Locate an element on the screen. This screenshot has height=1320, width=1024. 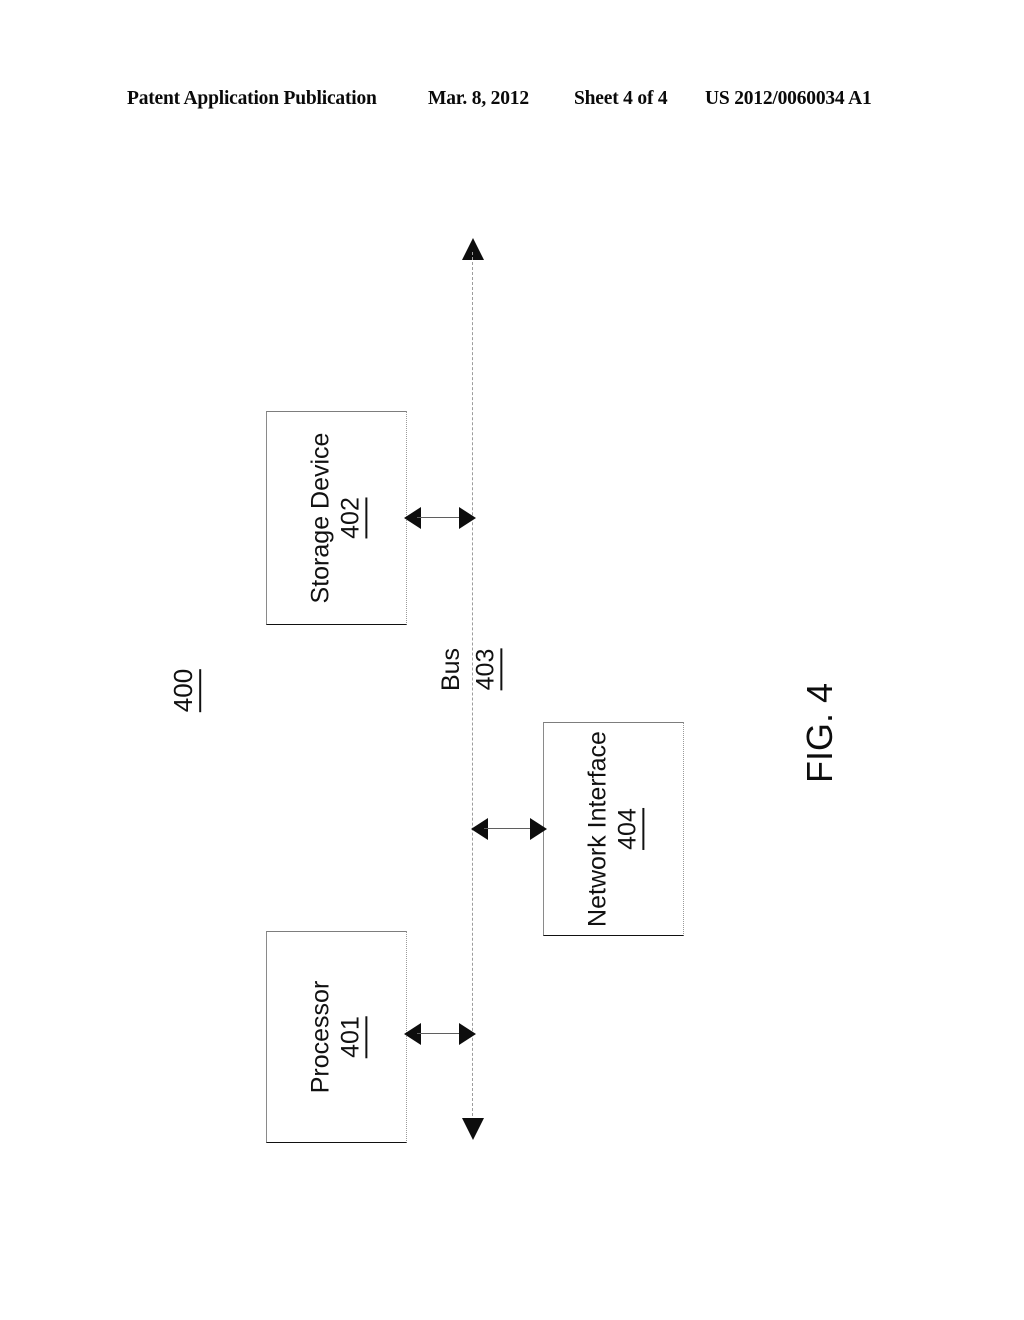
block-network-interface-reference-text: 404 is located at coordinates (628, 829).